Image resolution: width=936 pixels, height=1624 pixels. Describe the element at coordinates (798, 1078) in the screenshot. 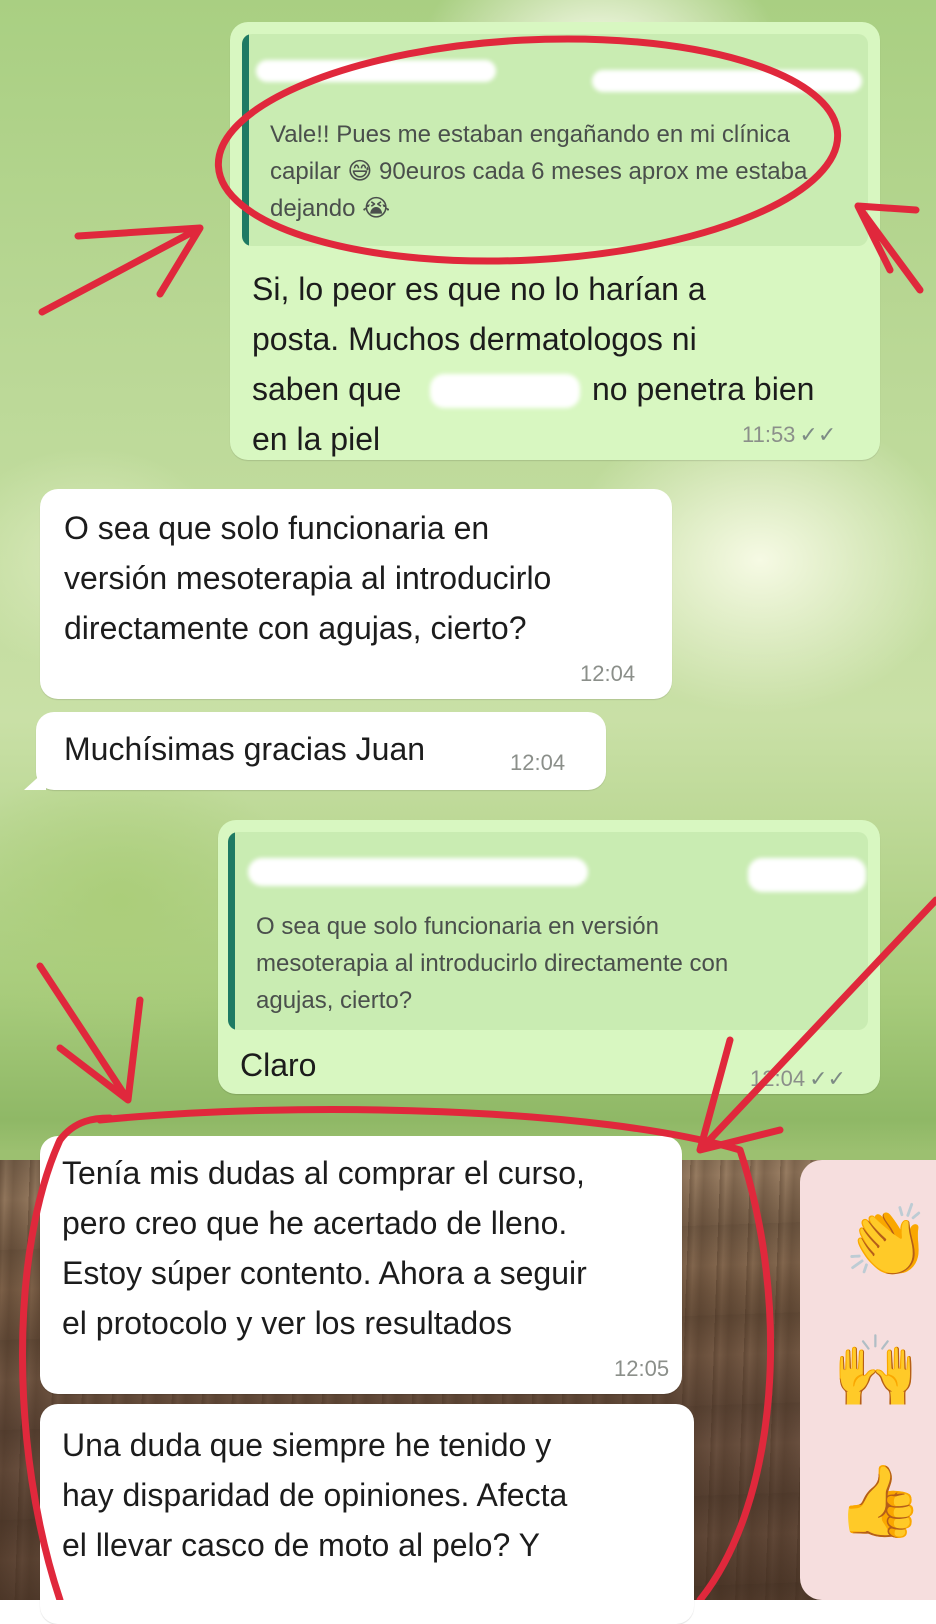

I see `message-time: 12:04 ✓✓` at that location.